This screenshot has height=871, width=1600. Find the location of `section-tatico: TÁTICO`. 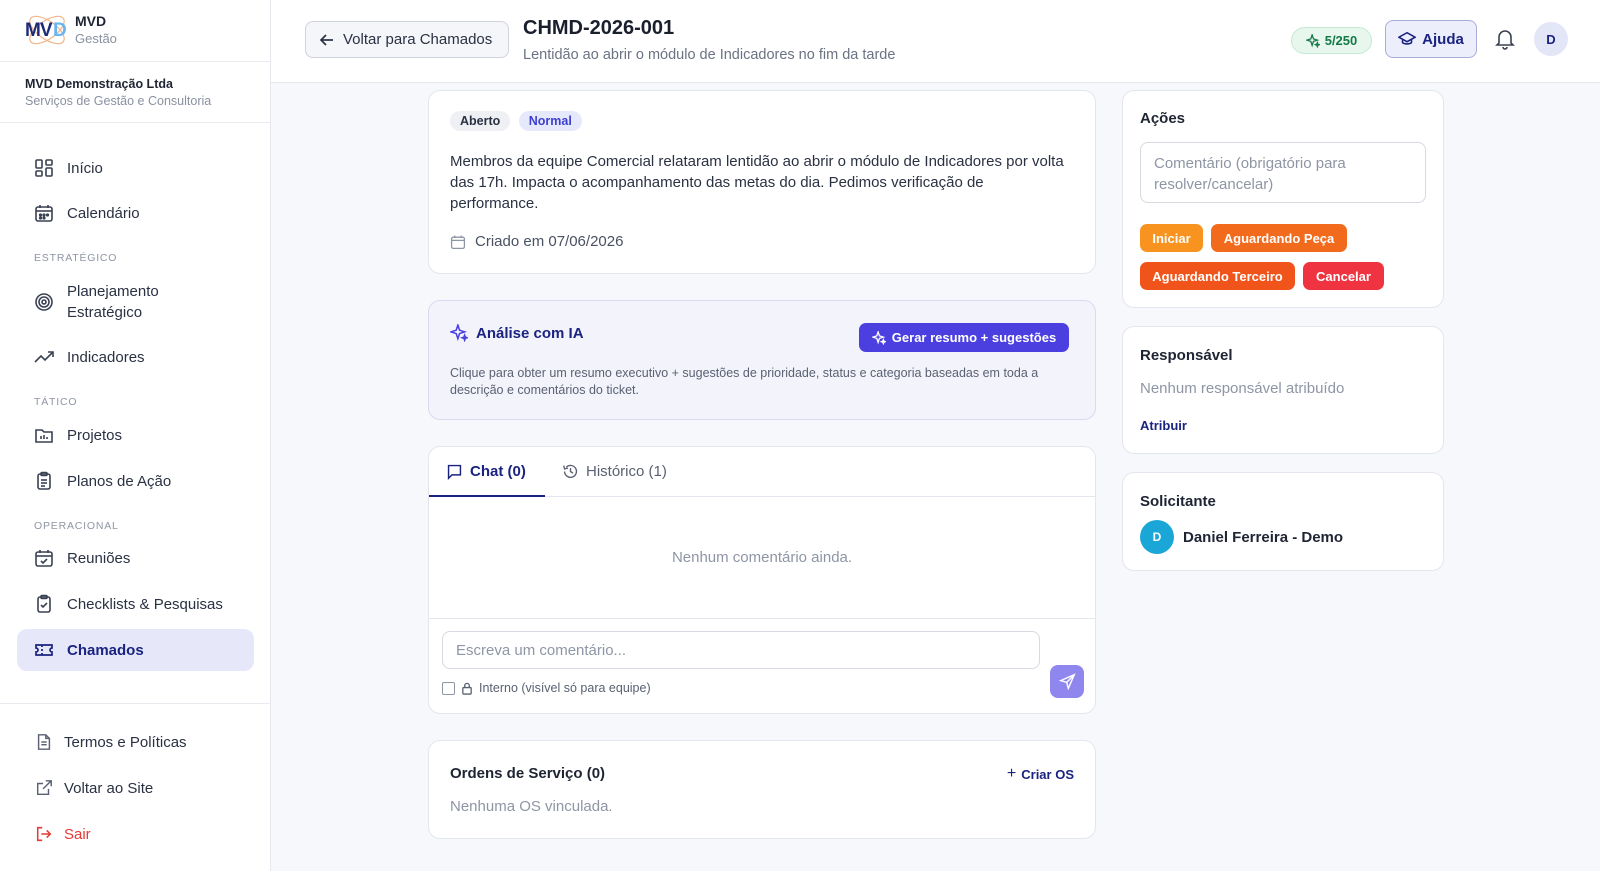

section-tatico: TÁTICO is located at coordinates (56, 402).